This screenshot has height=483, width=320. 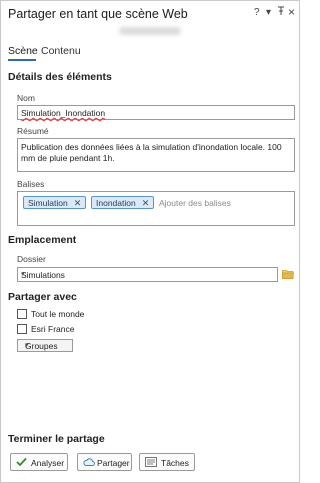 I want to click on organization-label: Esri France, so click(x=53, y=329).